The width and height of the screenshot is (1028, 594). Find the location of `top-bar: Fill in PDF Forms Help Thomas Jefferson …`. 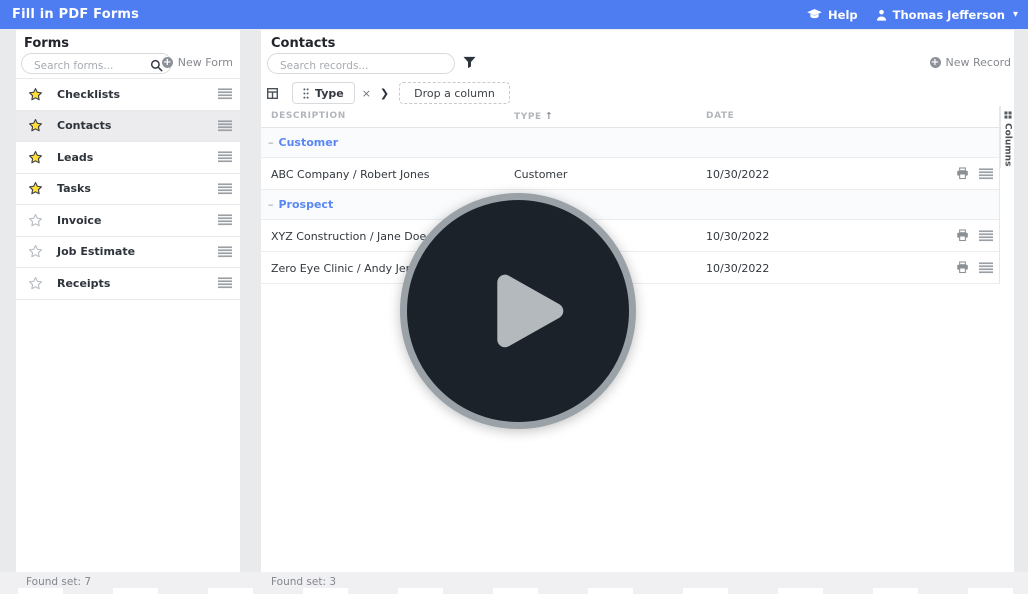

top-bar: Fill in PDF Forms Help Thomas Jefferson … is located at coordinates (514, 14).